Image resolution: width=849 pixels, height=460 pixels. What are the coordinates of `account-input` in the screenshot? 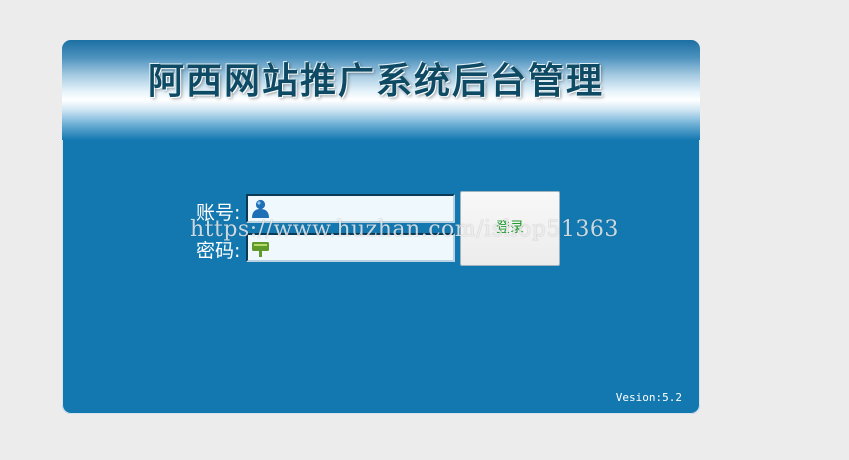 It's located at (363, 208).